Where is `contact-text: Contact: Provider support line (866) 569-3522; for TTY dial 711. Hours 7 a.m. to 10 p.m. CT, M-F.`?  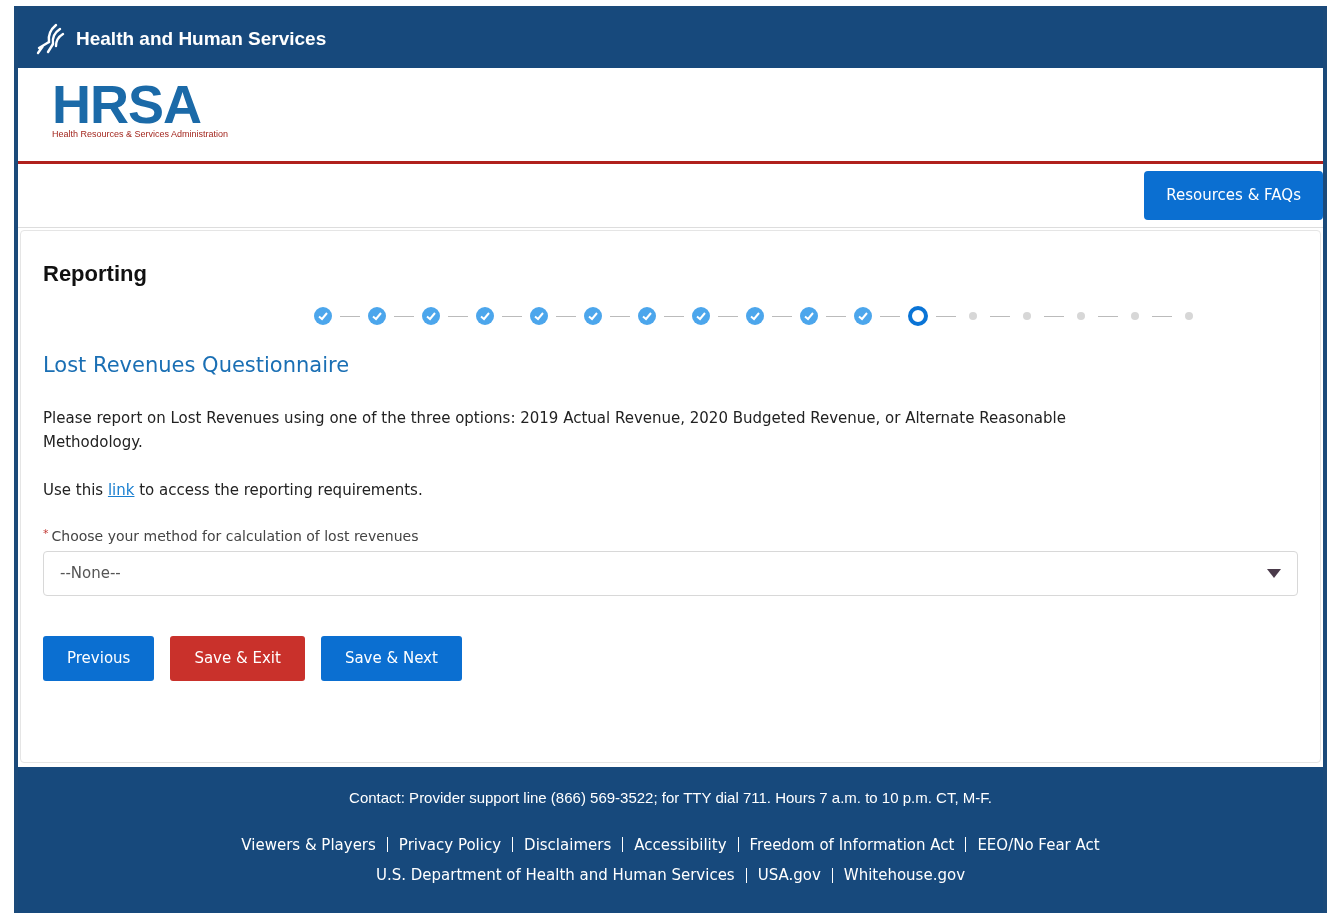 contact-text: Contact: Provider support line (866) 569-3522; for TTY dial 711. Hours 7 a.m. to 10 p.m. CT, M-F. is located at coordinates (670, 798).